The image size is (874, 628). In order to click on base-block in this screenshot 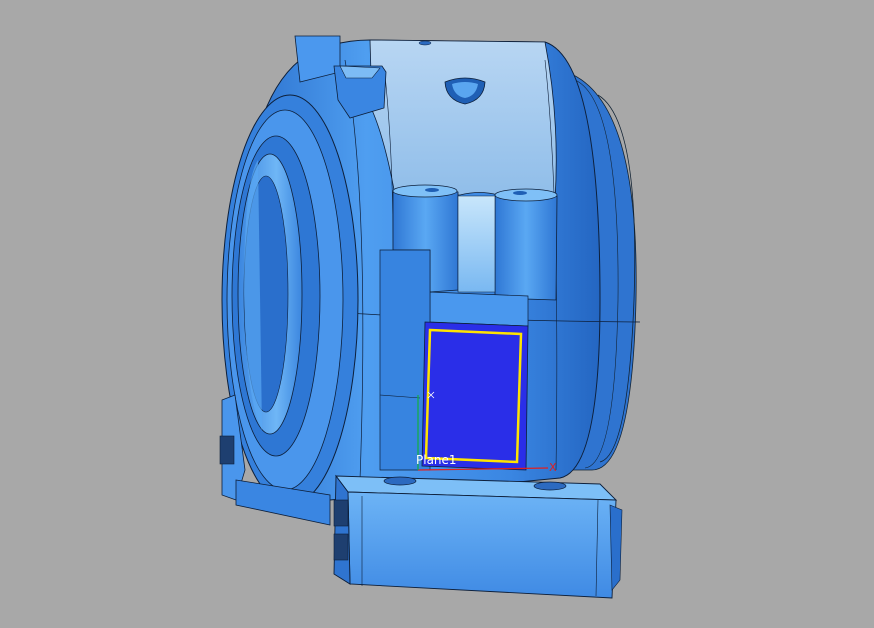, I will do `click(478, 536)`.